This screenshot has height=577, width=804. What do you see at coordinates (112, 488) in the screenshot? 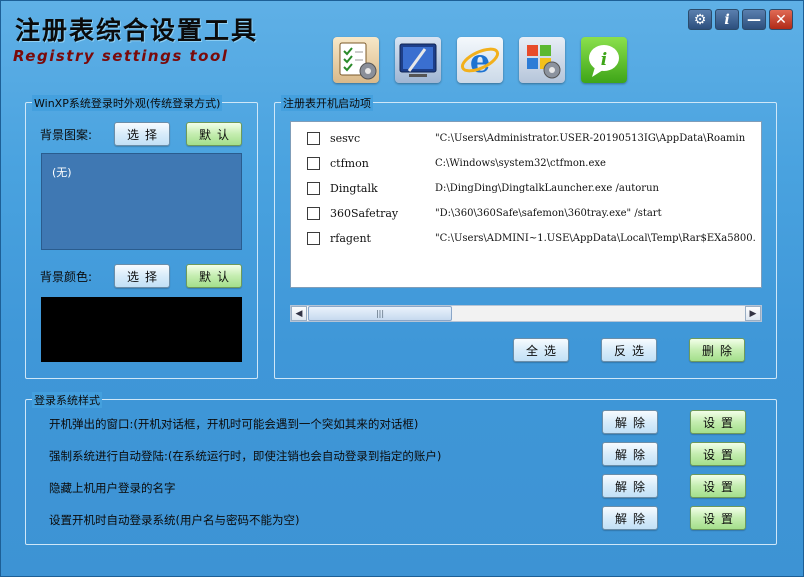
I see `login-option-text: 隐藏上机用户登录的名字` at bounding box center [112, 488].